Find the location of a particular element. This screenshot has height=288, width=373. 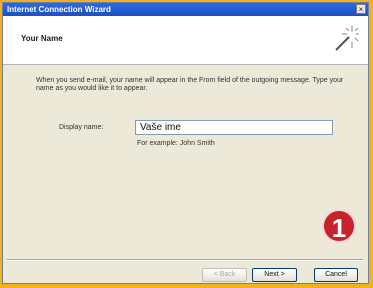

close-button: × is located at coordinates (361, 9).